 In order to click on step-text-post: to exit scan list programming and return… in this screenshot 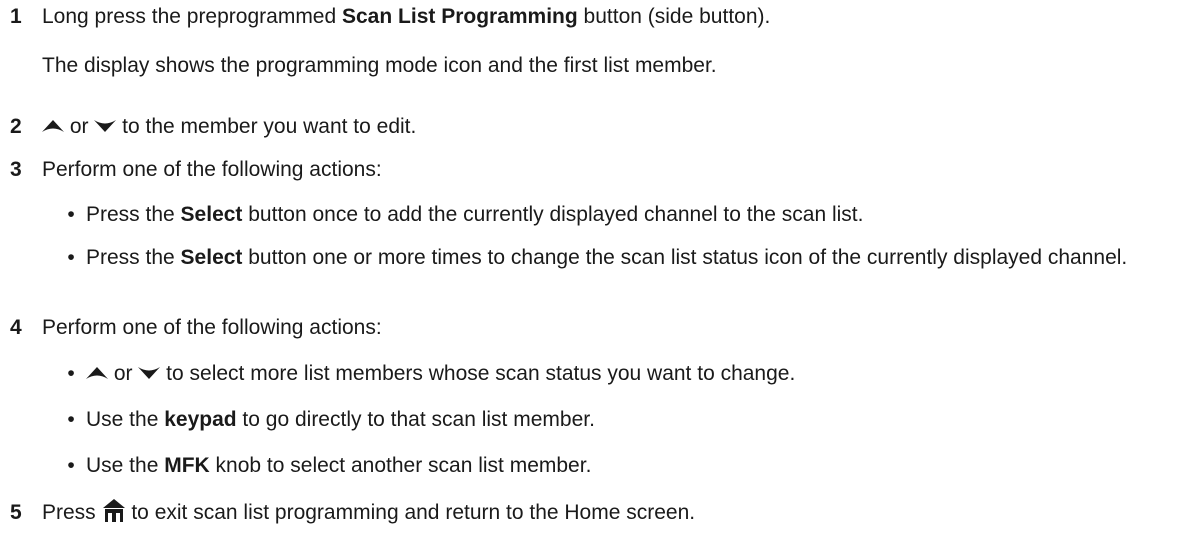, I will do `click(410, 512)`.